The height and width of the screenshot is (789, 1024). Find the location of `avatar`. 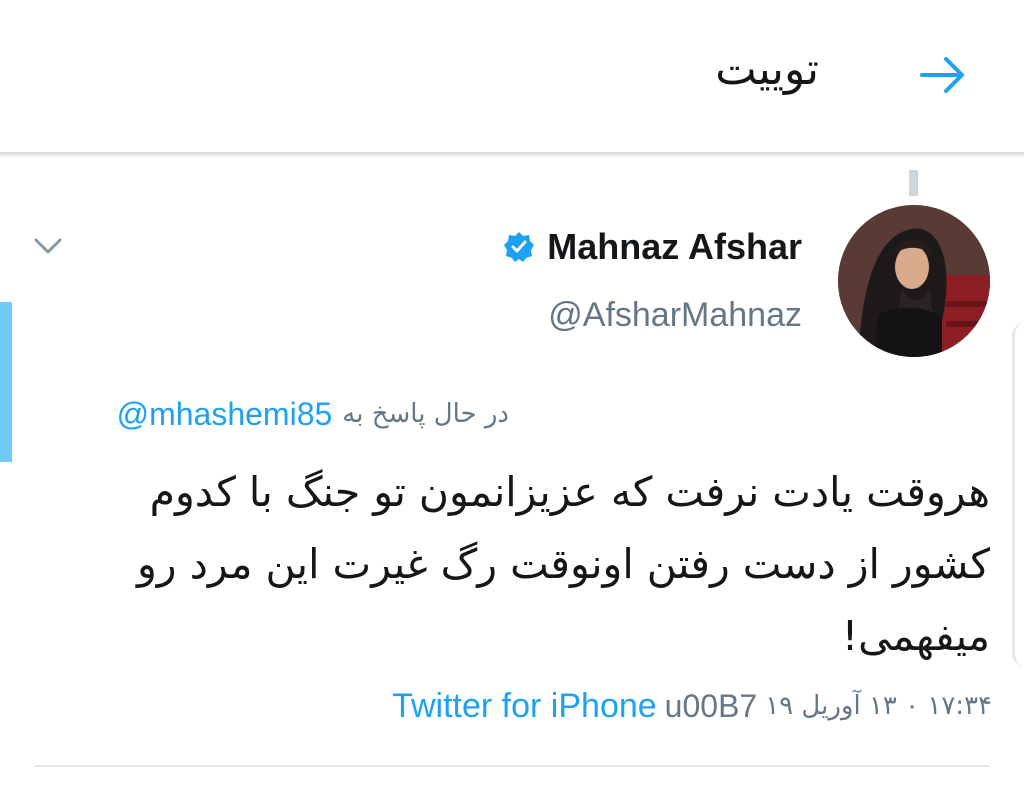

avatar is located at coordinates (914, 281).